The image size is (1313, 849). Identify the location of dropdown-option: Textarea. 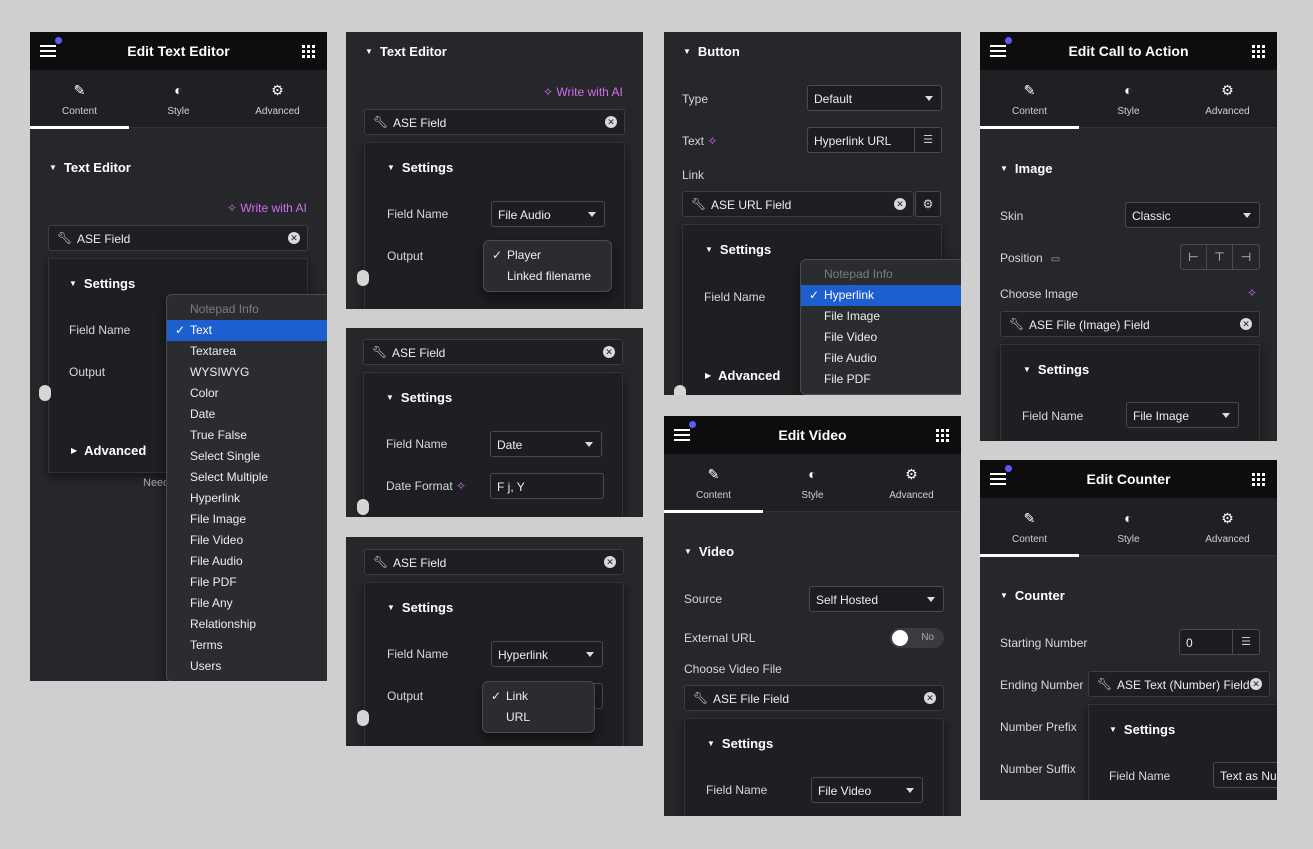
(247, 351).